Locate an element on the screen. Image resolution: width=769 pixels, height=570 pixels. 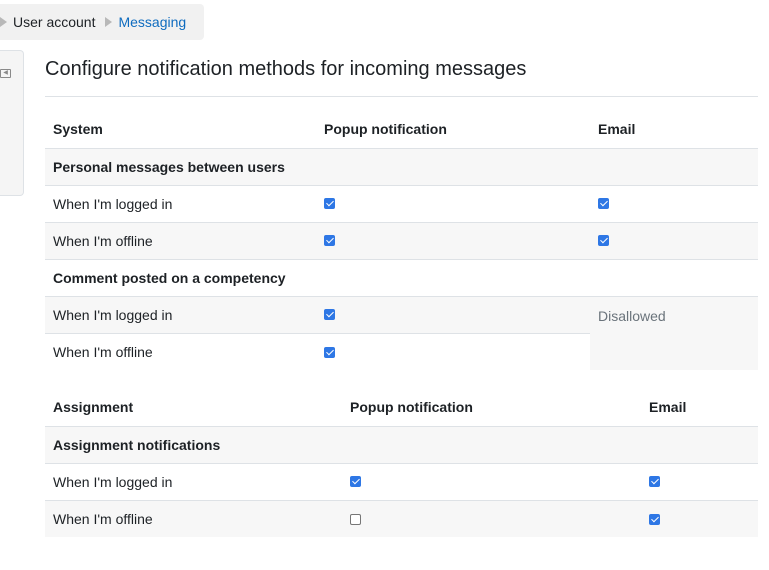
table-header-row: System Popup notification Email is located at coordinates (401, 129).